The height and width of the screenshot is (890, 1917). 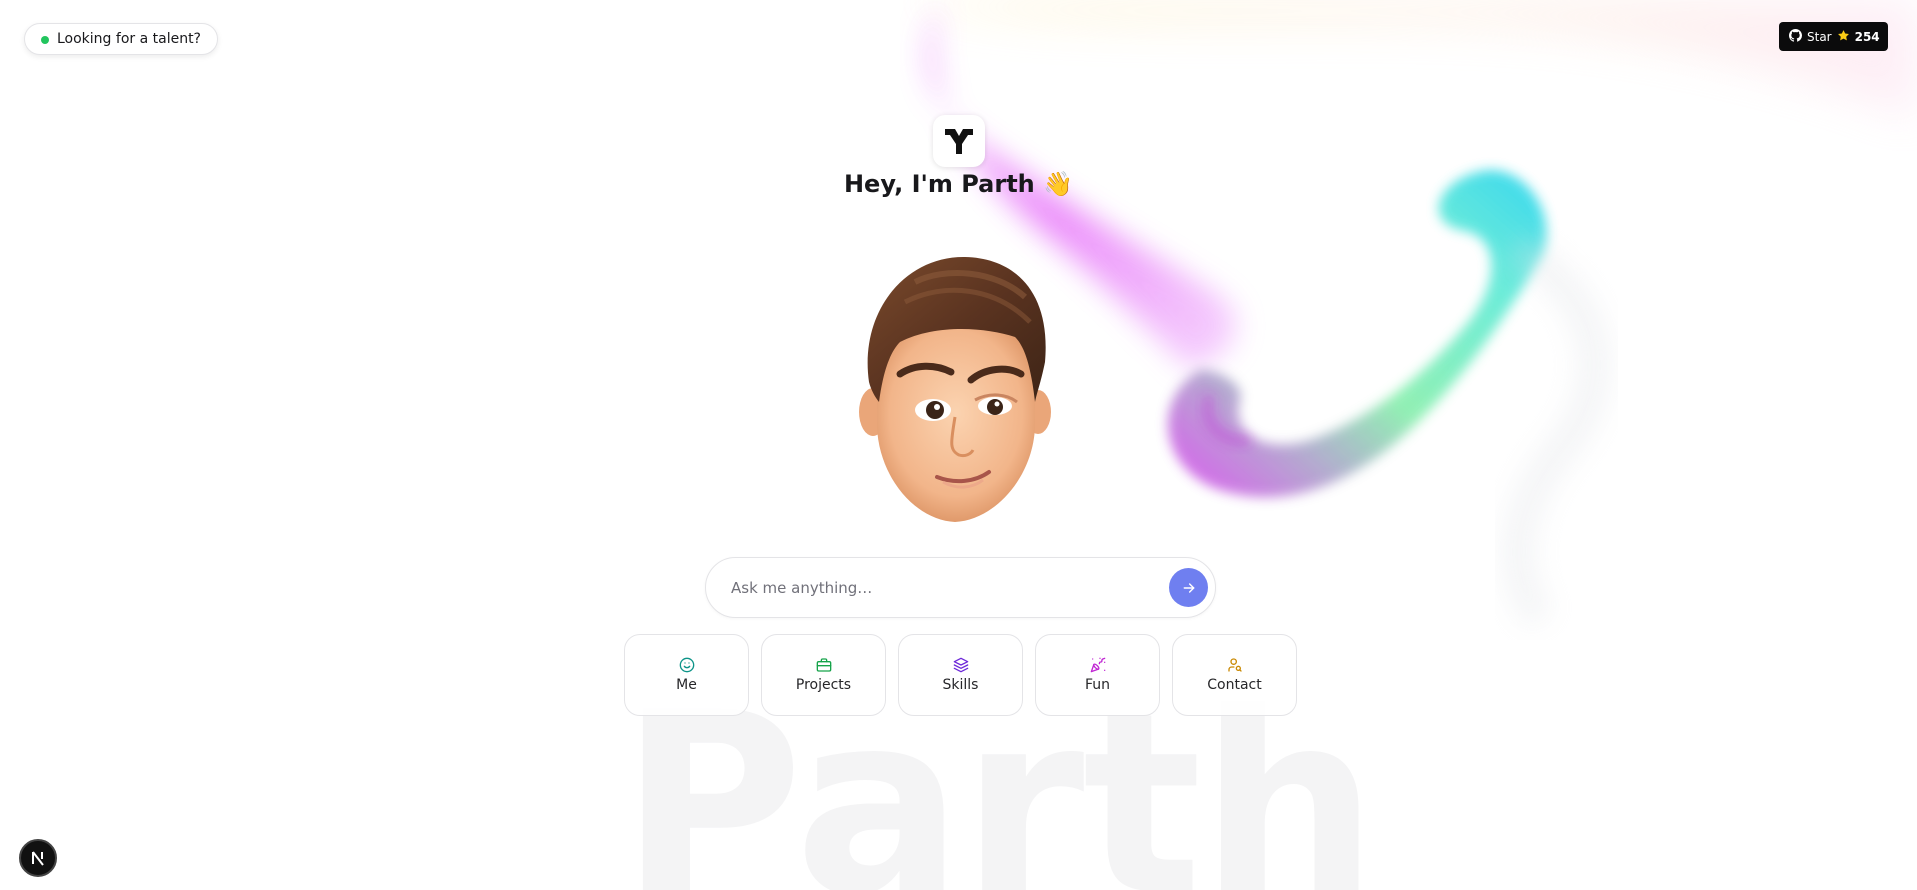 What do you see at coordinates (1058, 184) in the screenshot?
I see `wave-emoji: 👋` at bounding box center [1058, 184].